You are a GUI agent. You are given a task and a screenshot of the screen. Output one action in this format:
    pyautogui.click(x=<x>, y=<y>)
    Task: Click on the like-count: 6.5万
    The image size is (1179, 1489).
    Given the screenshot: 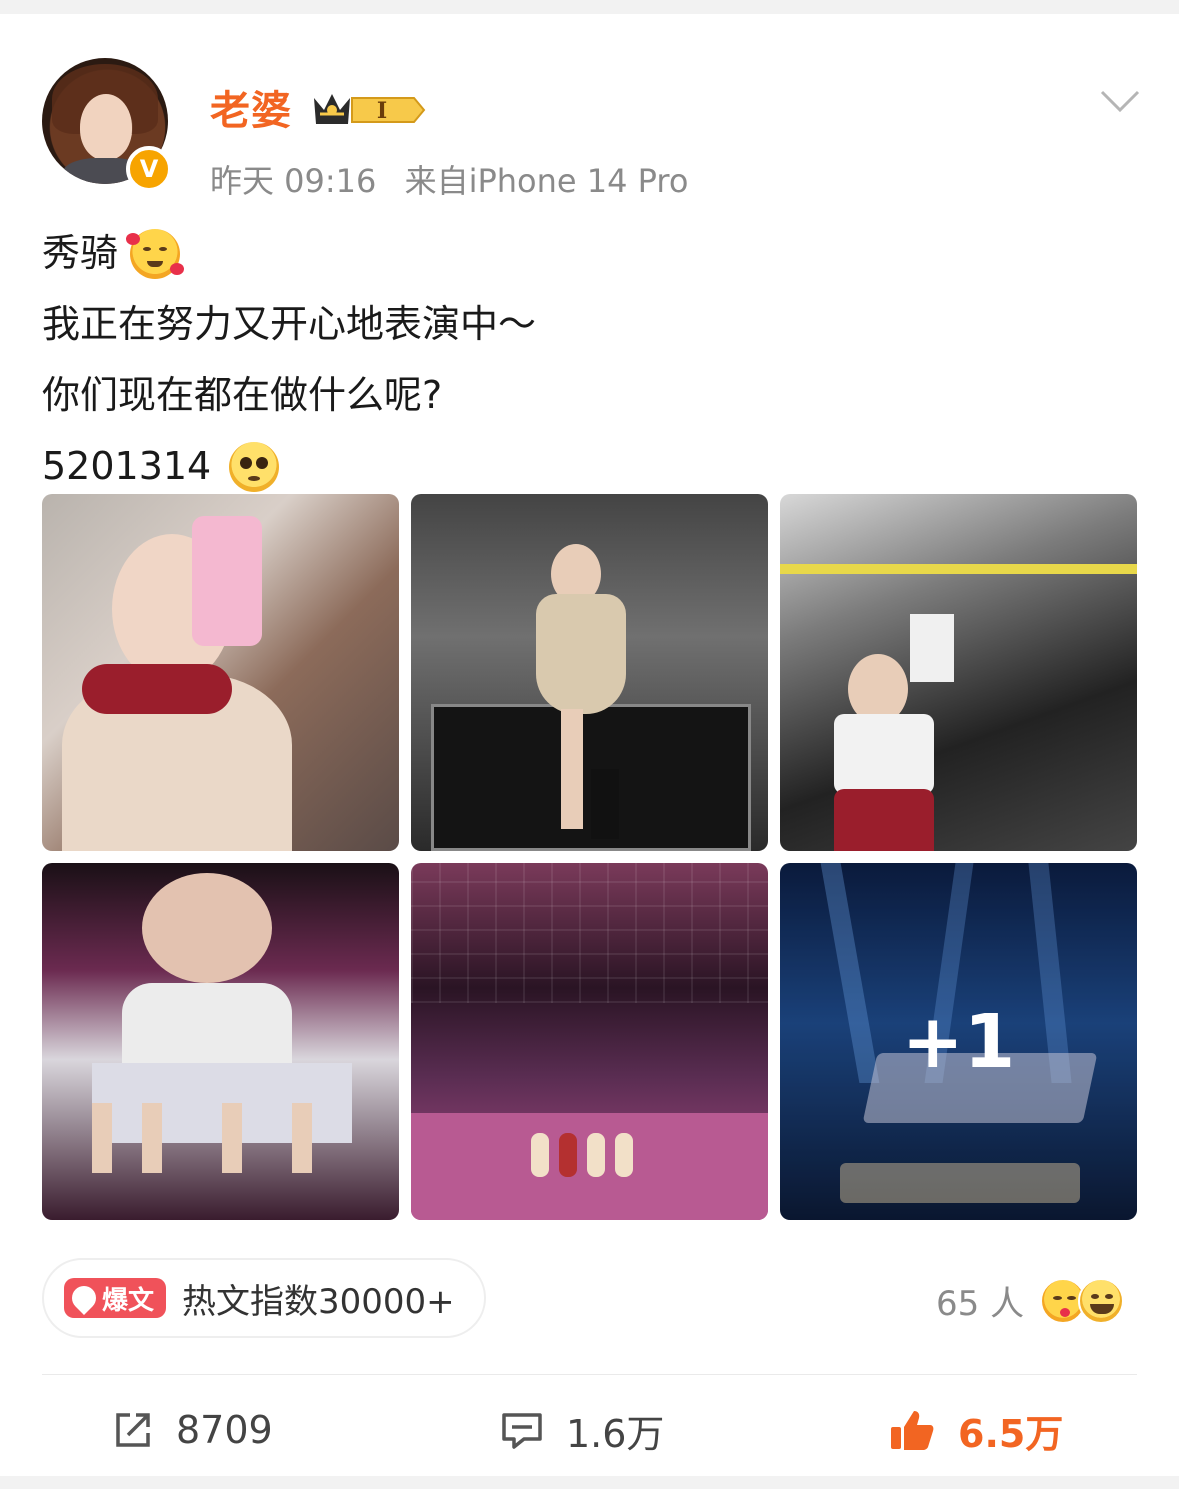 What is the action you would take?
    pyautogui.click(x=1011, y=1433)
    